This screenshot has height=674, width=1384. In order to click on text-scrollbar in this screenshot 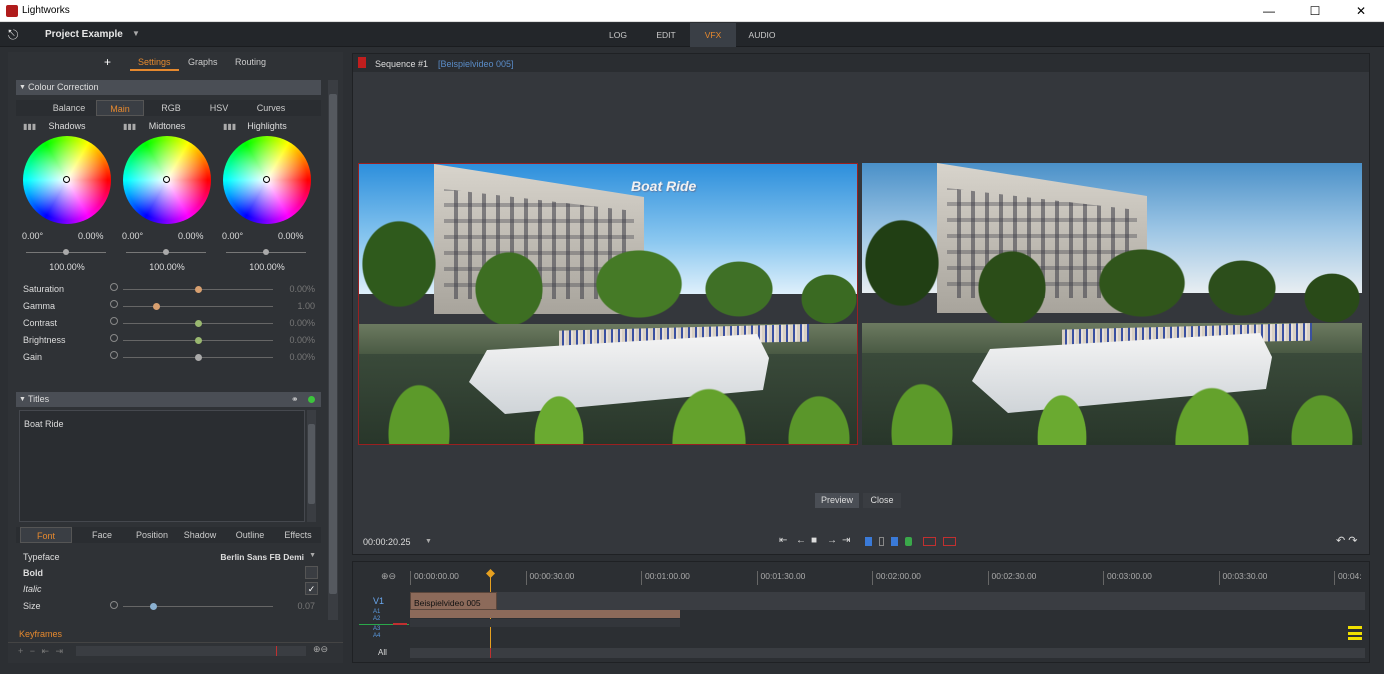, I will do `click(311, 466)`.